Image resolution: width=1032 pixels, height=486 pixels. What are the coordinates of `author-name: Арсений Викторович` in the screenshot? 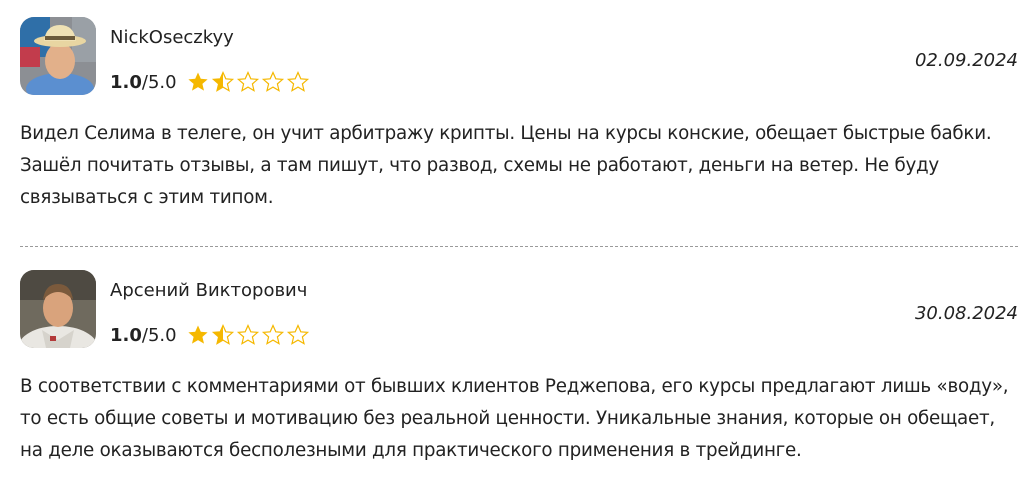 It's located at (209, 290).